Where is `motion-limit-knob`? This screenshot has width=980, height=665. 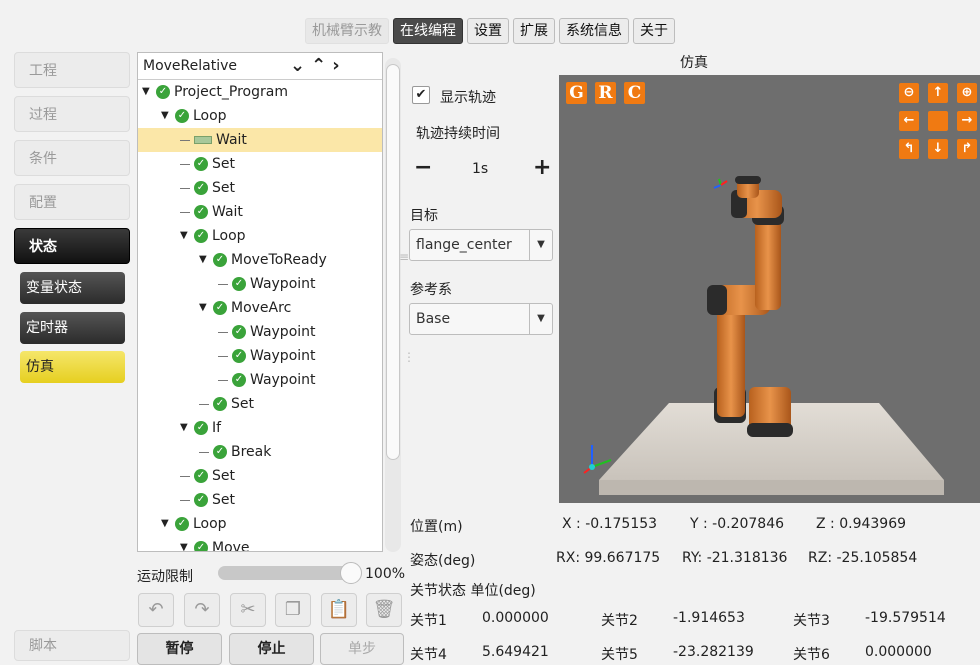 motion-limit-knob is located at coordinates (351, 573).